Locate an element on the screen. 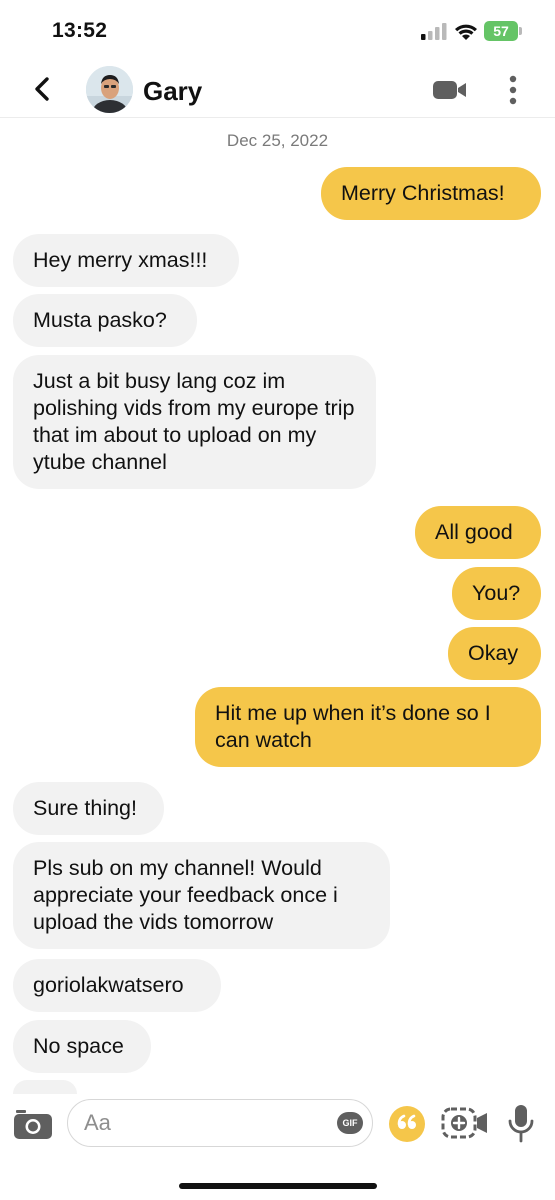 Image resolution: width=555 pixels, height=1200 pixels. video-call-icon is located at coordinates (450, 90).